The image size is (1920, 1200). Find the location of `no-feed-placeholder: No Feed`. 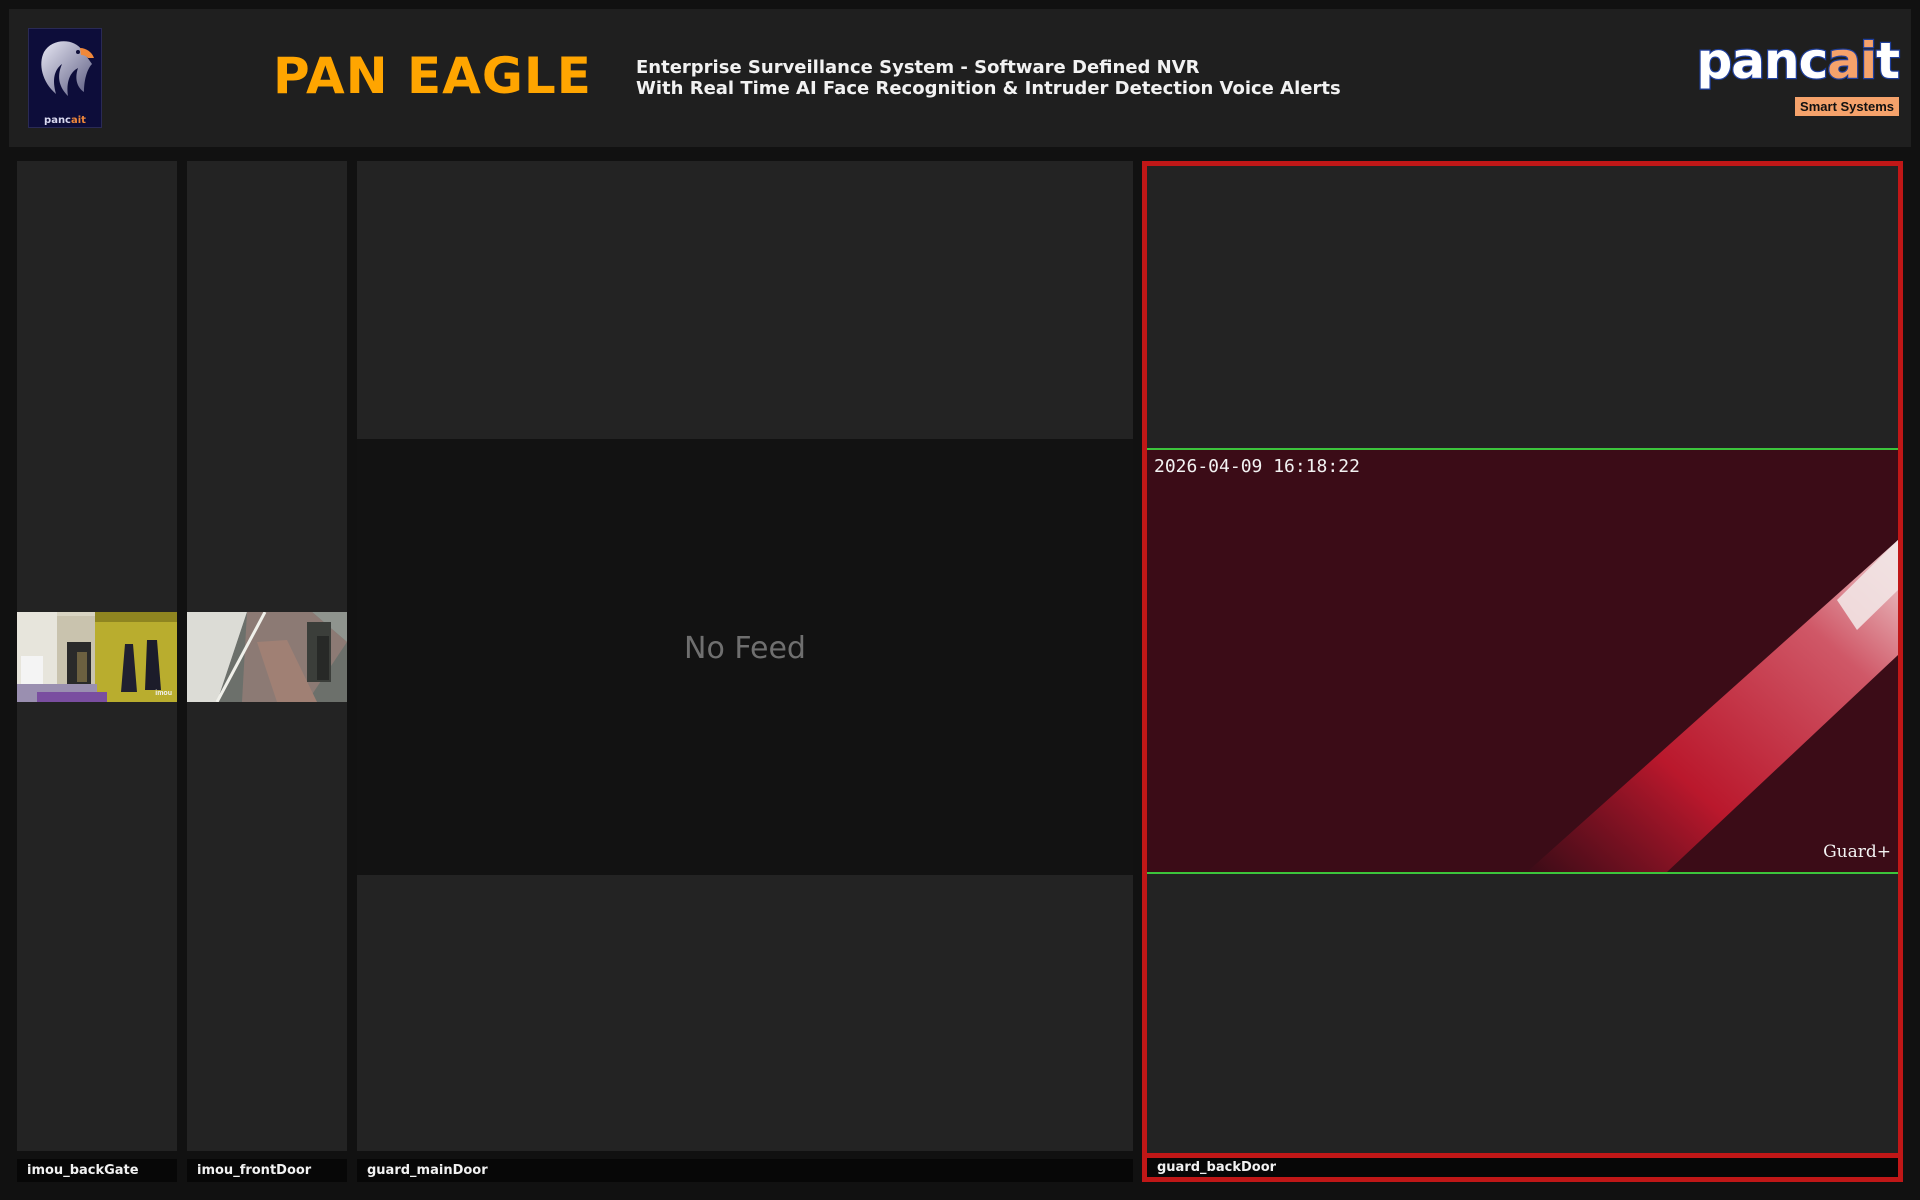

no-feed-placeholder: No Feed is located at coordinates (745, 657).